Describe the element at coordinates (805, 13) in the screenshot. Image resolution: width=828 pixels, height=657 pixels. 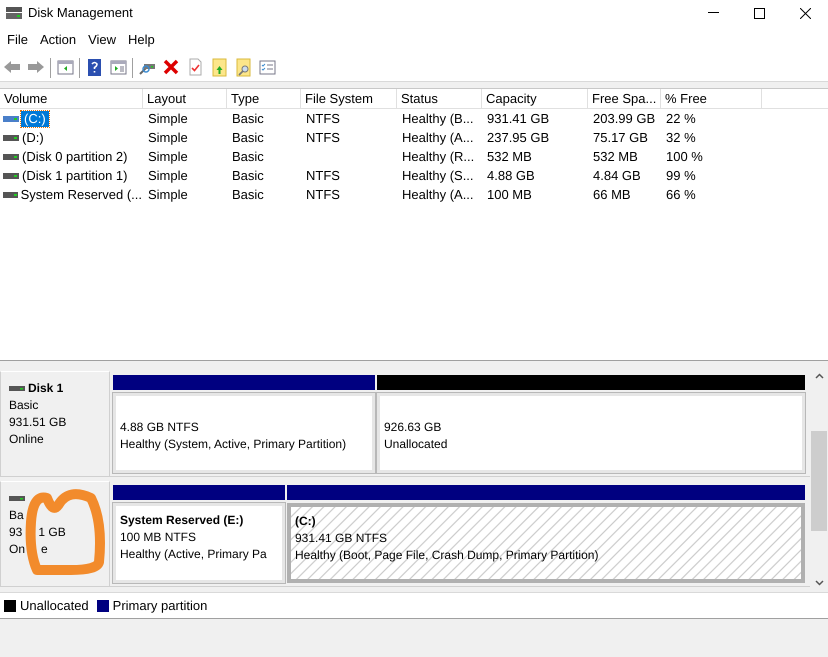
I see `close-icon` at that location.